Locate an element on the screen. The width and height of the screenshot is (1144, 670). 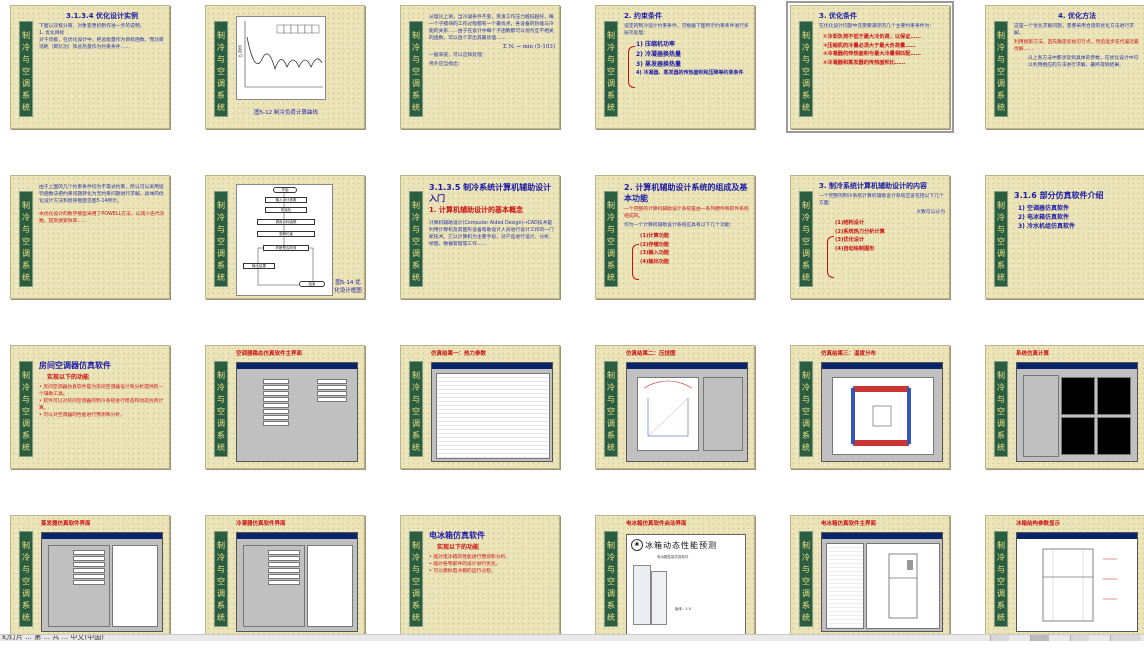
slide-thumbnail-20: 制冷与空调系统 冷凝器仿真软件界面 is located at coordinates (292, 590).